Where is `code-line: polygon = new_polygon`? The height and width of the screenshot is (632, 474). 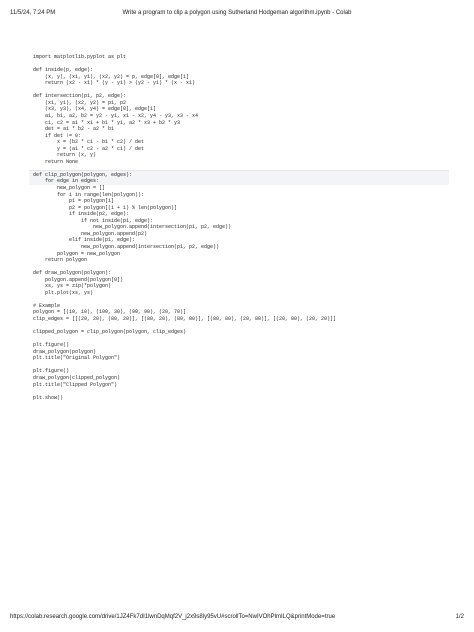 code-line: polygon = new_polygon is located at coordinates (77, 253).